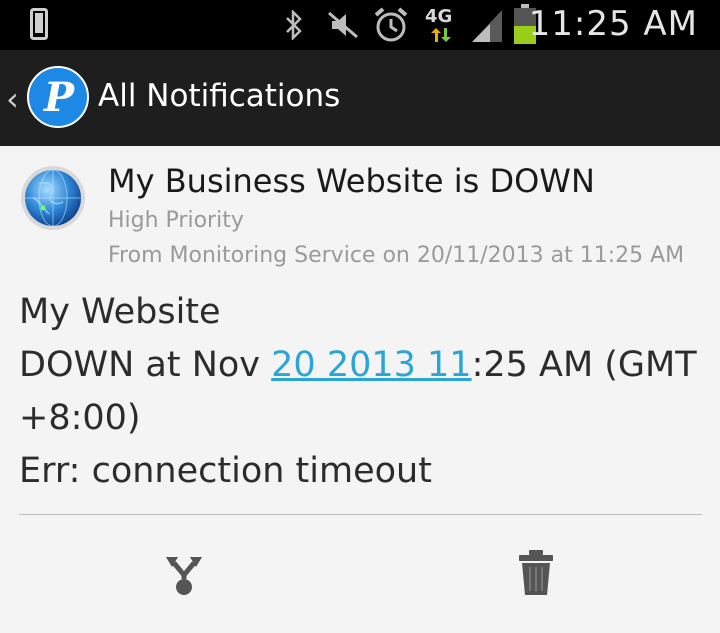 The width and height of the screenshot is (720, 633). Describe the element at coordinates (145, 365) in the screenshot. I see `body-text: DOWN at Nov` at that location.